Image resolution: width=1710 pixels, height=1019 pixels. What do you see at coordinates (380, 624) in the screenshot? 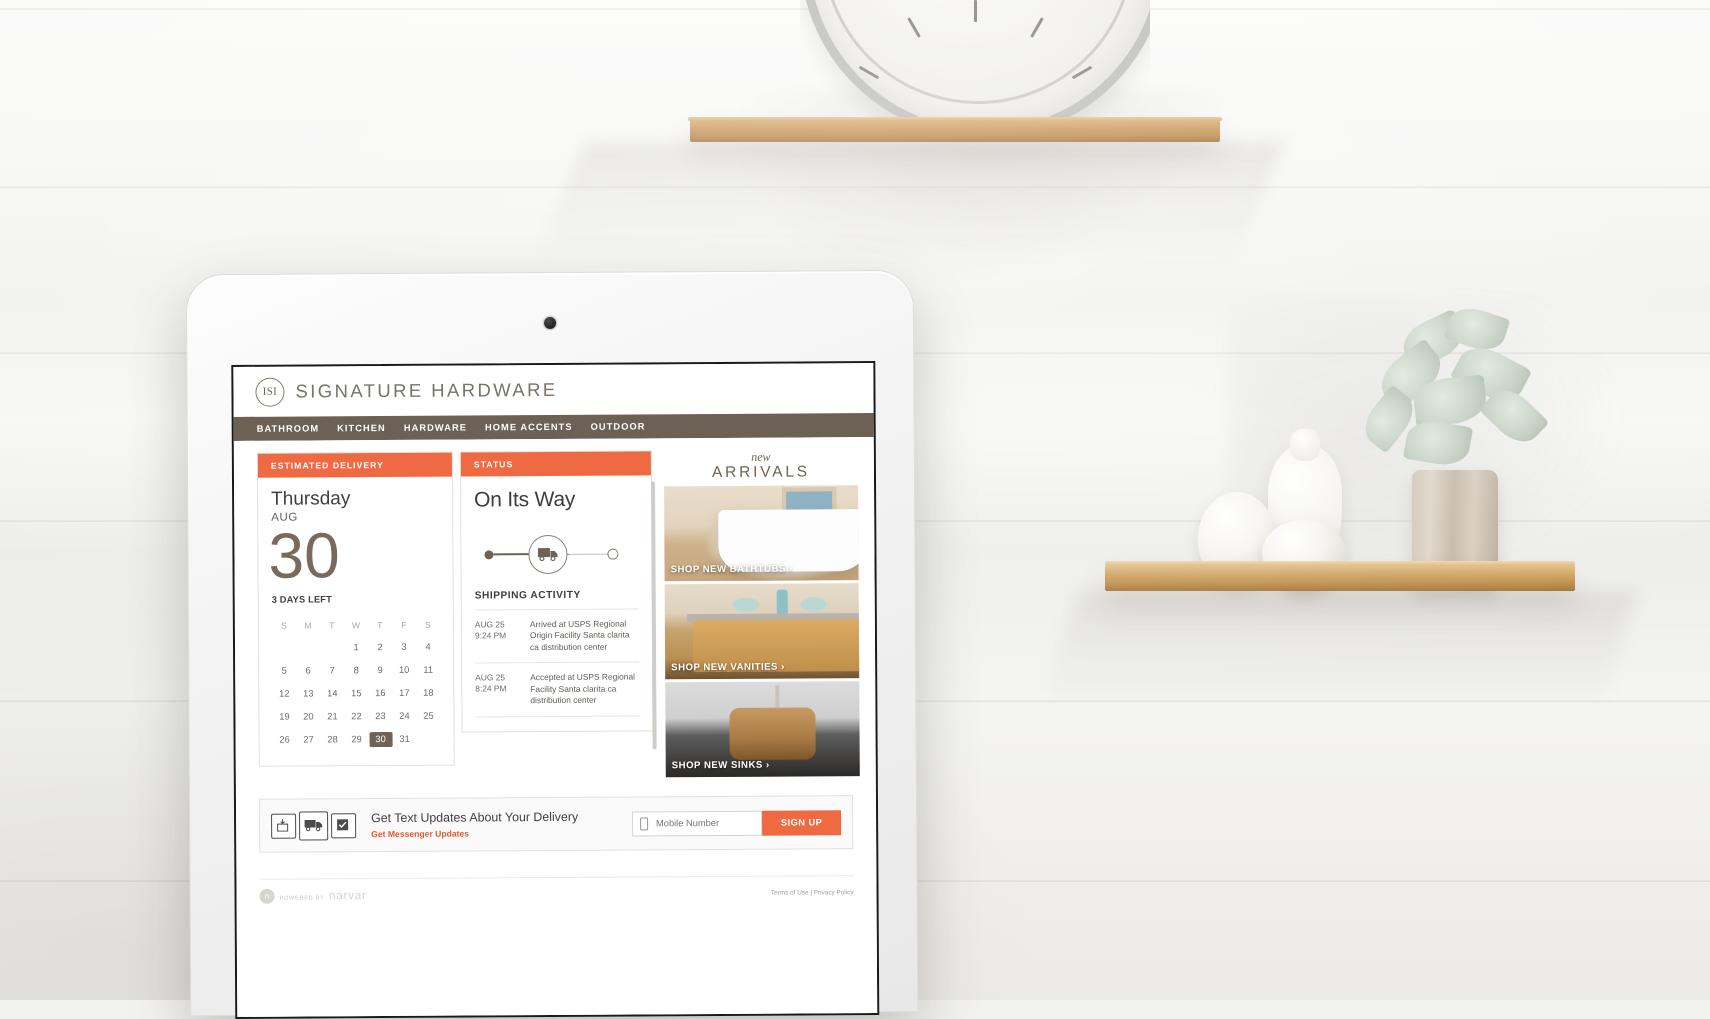
I see `calendar-weekday-4: T` at bounding box center [380, 624].